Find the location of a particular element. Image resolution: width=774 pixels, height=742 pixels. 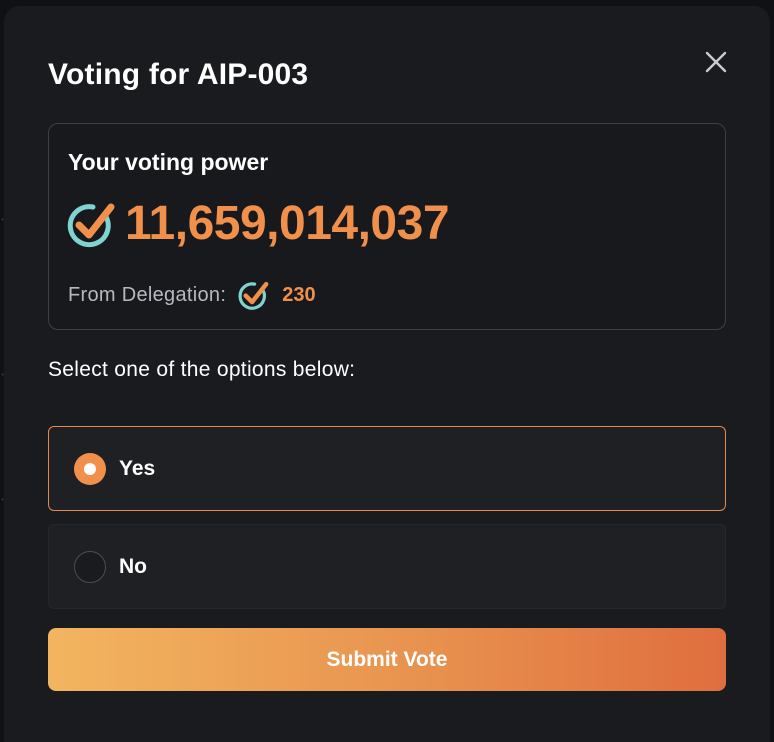

radio-yes is located at coordinates (90, 468).